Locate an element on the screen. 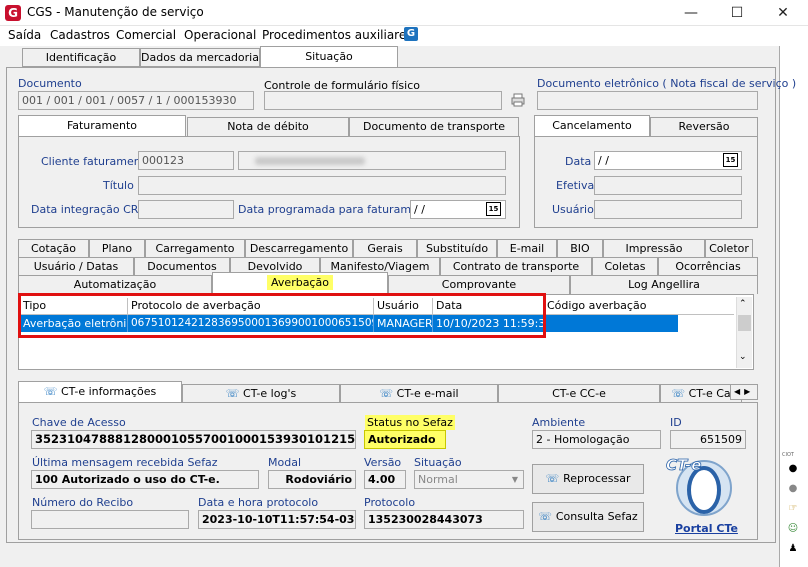  maximize-button: ☐ is located at coordinates (737, 13).